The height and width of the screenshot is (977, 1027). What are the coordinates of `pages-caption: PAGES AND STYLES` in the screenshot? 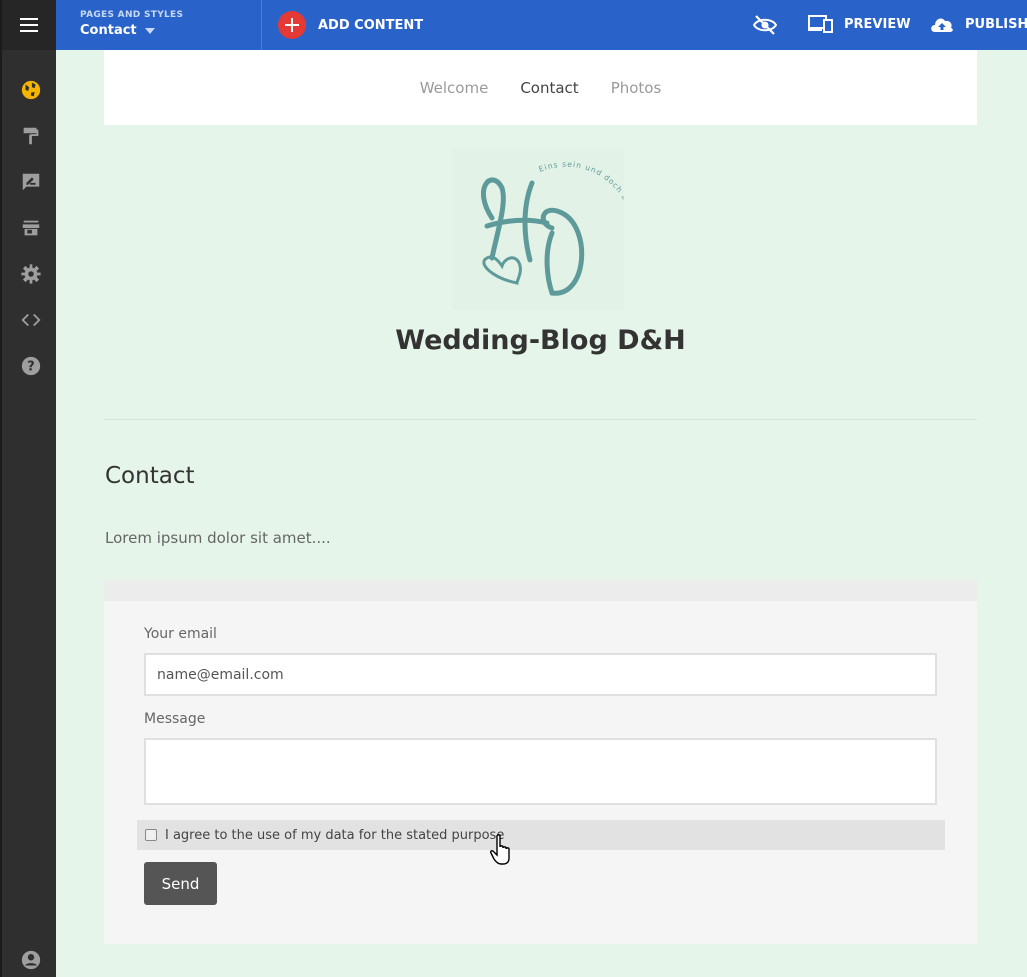 It's located at (132, 15).